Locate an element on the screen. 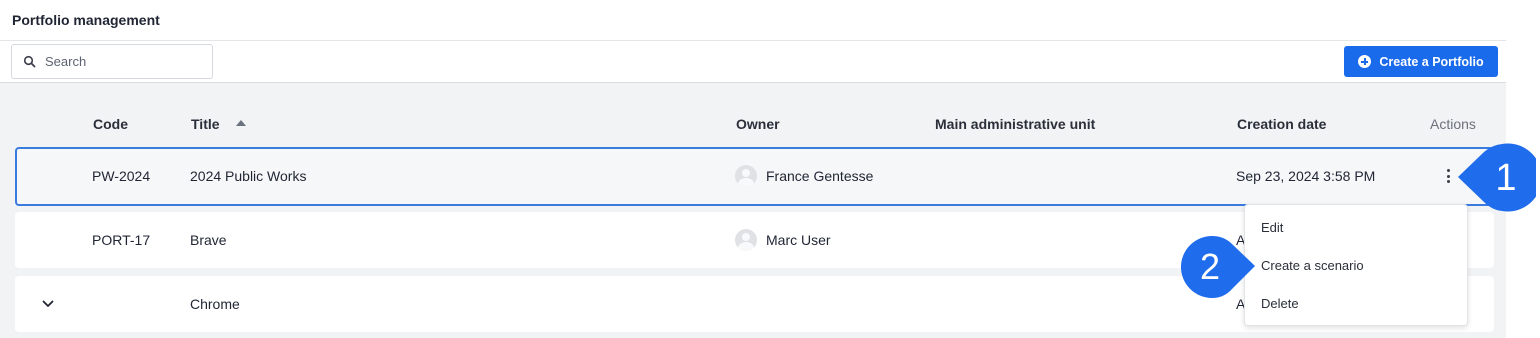 The height and width of the screenshot is (338, 1540). header-divider is located at coordinates (753, 40).